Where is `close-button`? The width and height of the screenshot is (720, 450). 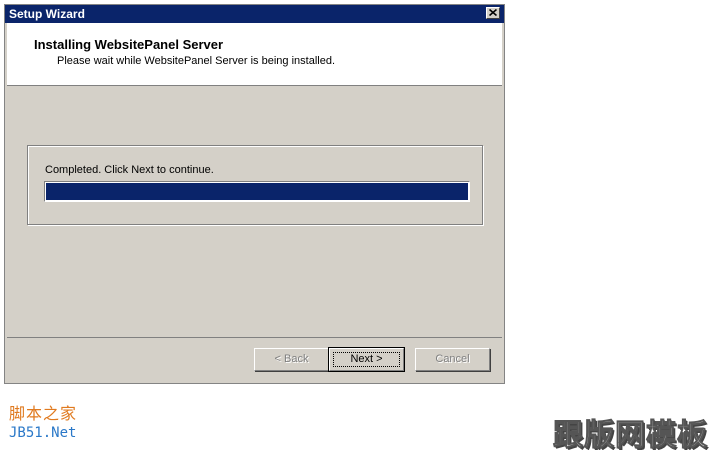 close-button is located at coordinates (493, 13).